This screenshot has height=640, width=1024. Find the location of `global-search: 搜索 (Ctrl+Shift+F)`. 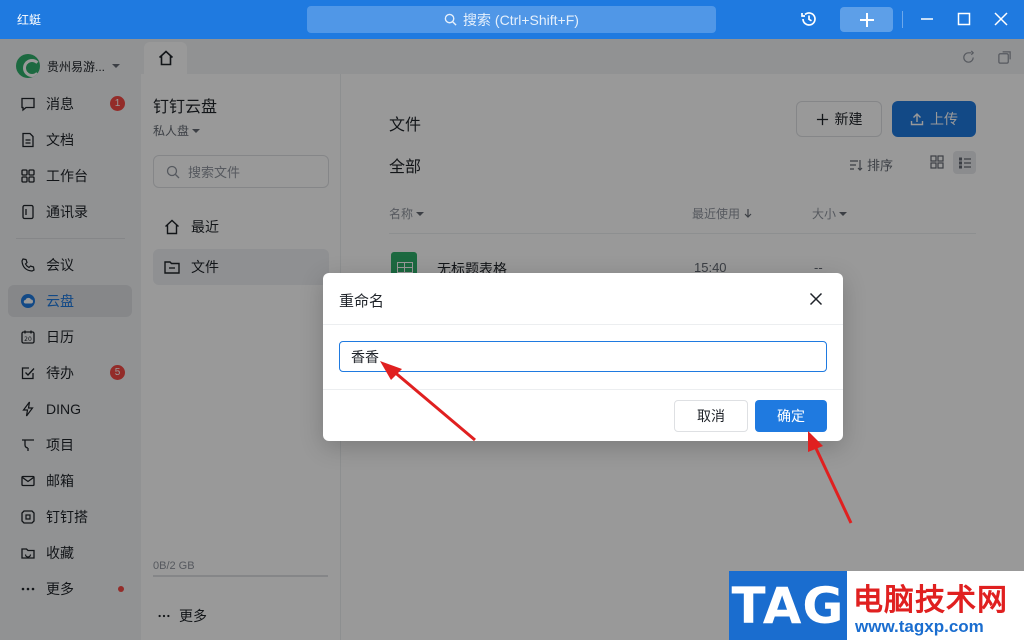

global-search: 搜索 (Ctrl+Shift+F) is located at coordinates (511, 19).